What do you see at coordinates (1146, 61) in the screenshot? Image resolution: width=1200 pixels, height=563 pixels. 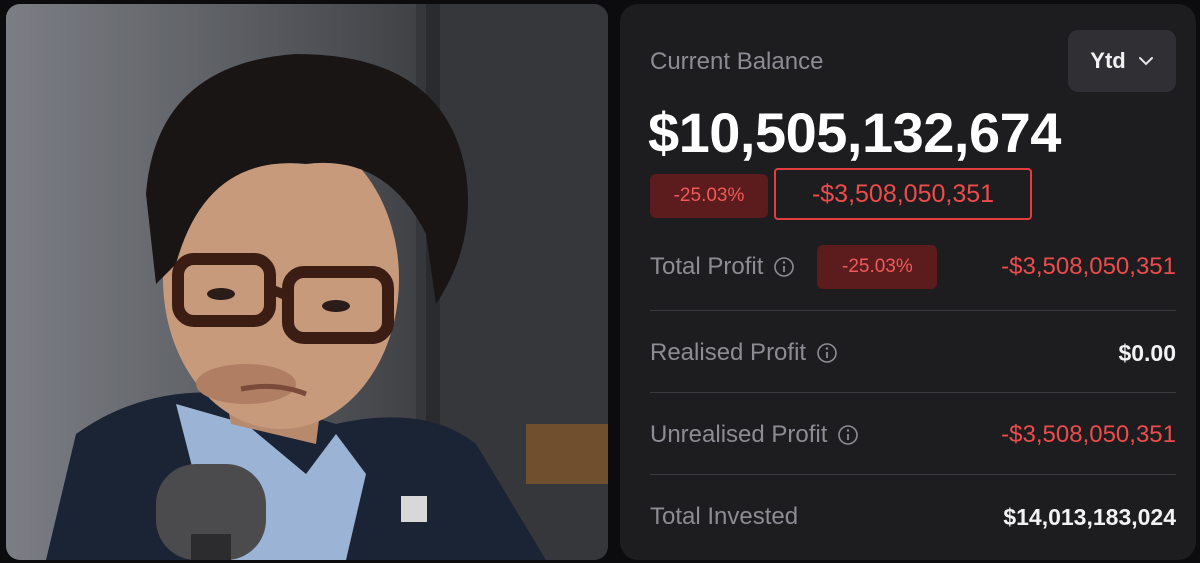 I see `chevron-down-icon` at bounding box center [1146, 61].